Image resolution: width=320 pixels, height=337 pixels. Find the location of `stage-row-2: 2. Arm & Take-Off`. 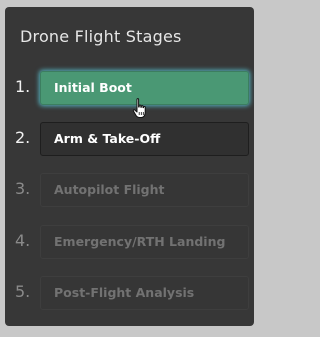

stage-row-2: 2. Arm & Take-Off is located at coordinates (129, 139).